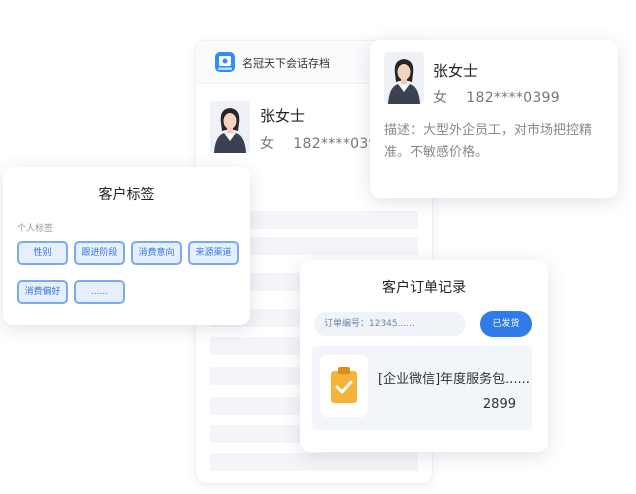  I want to click on placeholder-bar, so click(314, 462).